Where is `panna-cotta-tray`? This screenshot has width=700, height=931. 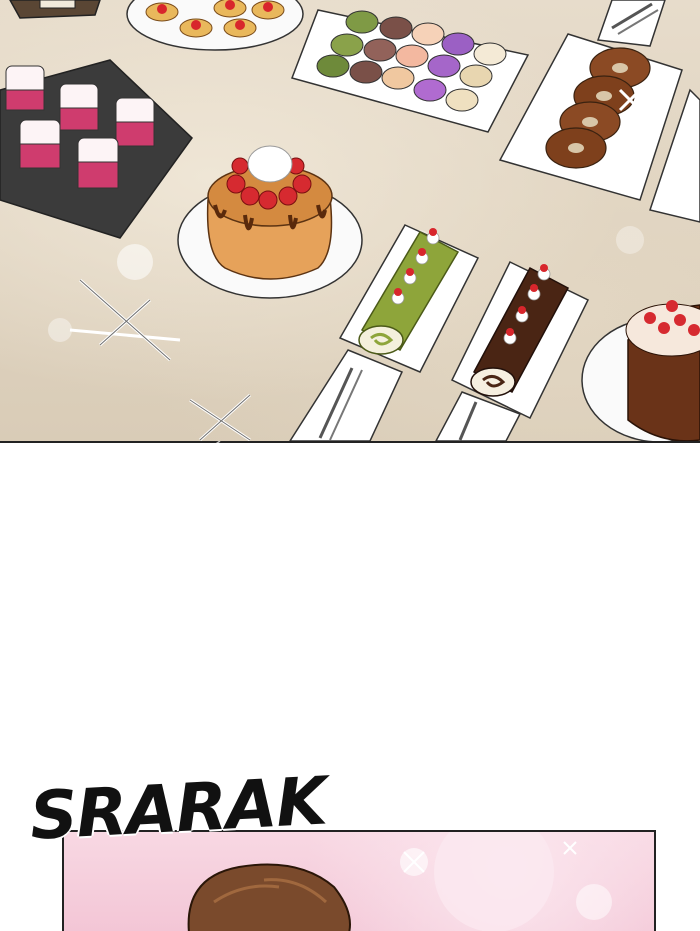 panna-cotta-tray is located at coordinates (96, 149).